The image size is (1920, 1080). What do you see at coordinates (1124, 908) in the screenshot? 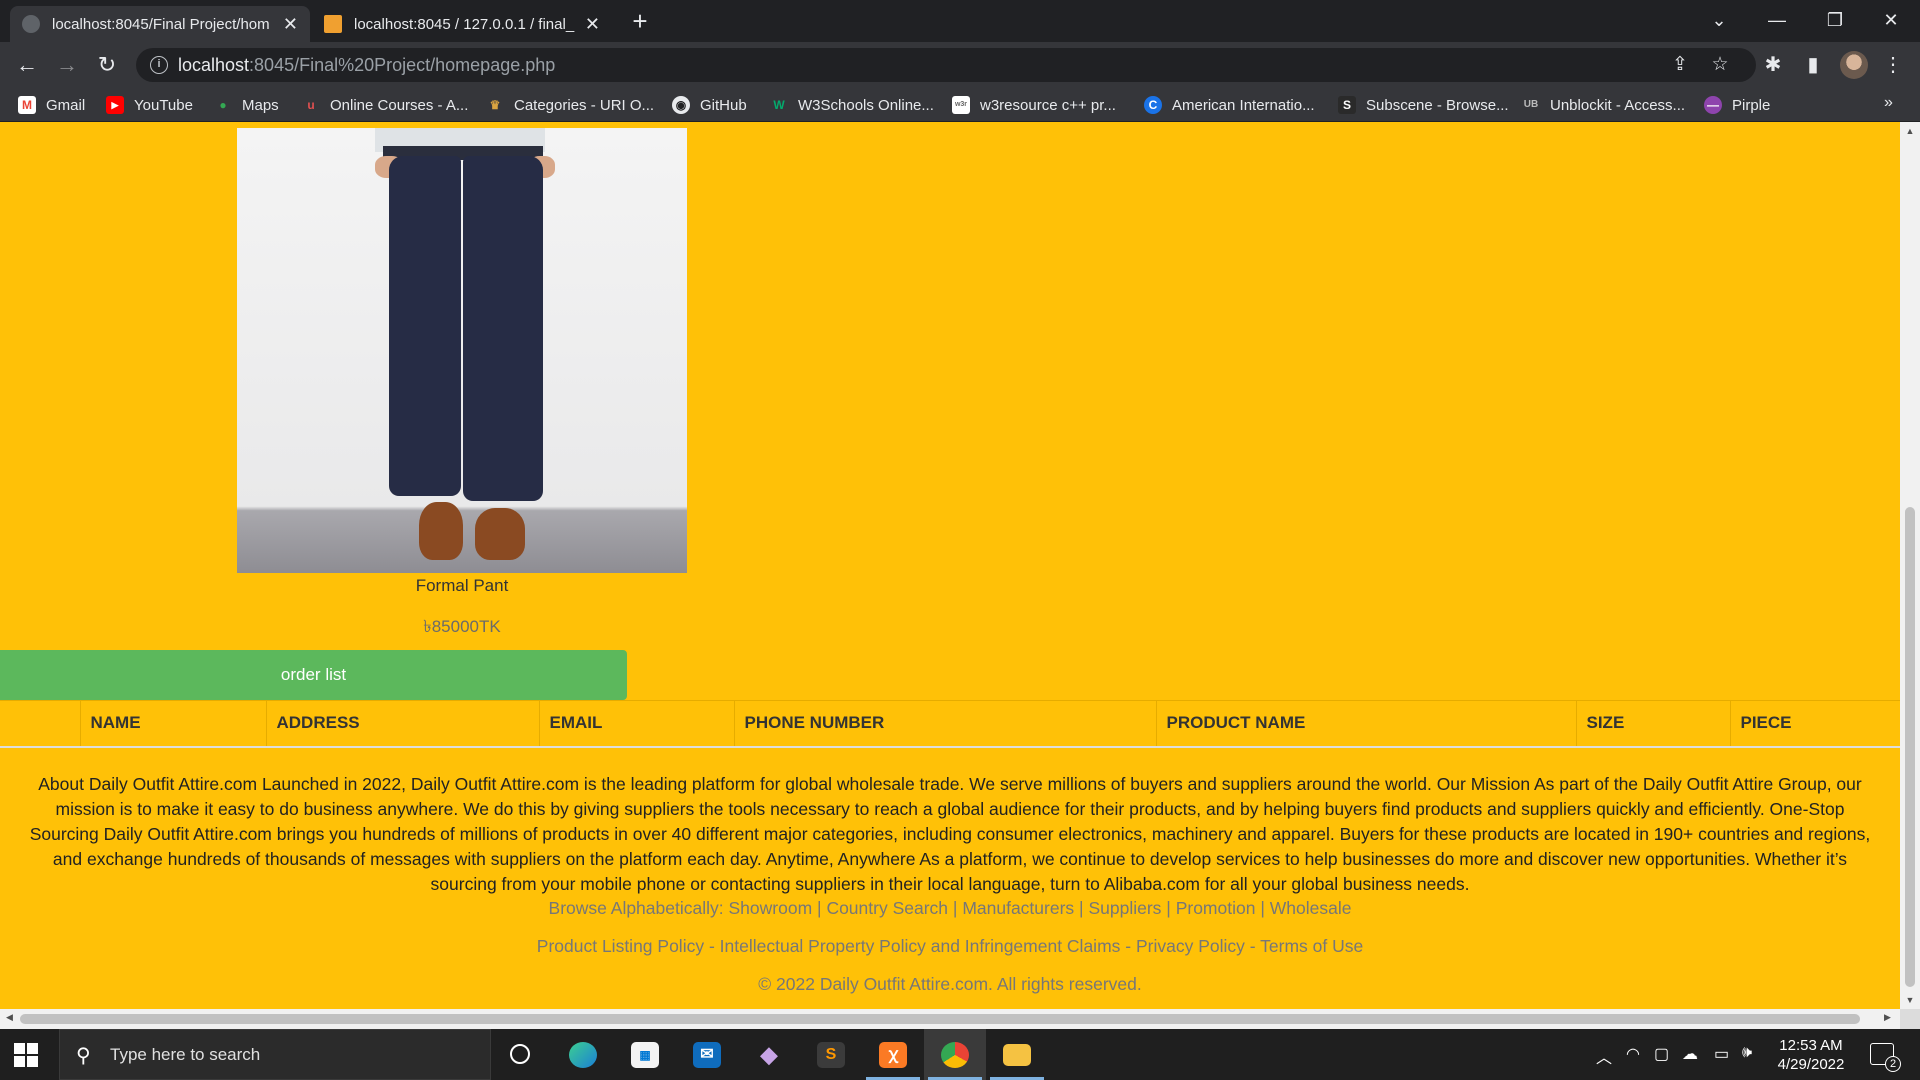
I see `link-suppliers: Suppliers` at bounding box center [1124, 908].